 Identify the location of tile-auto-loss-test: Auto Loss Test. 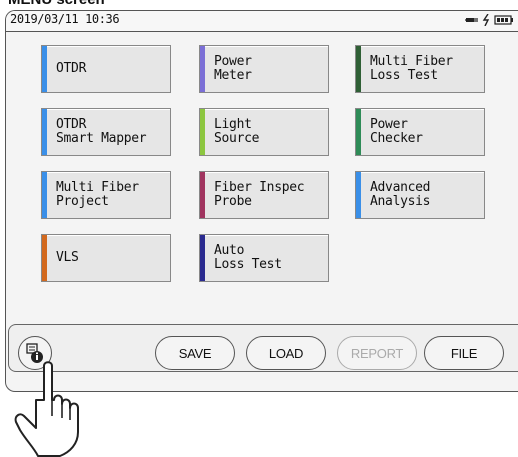
(264, 258).